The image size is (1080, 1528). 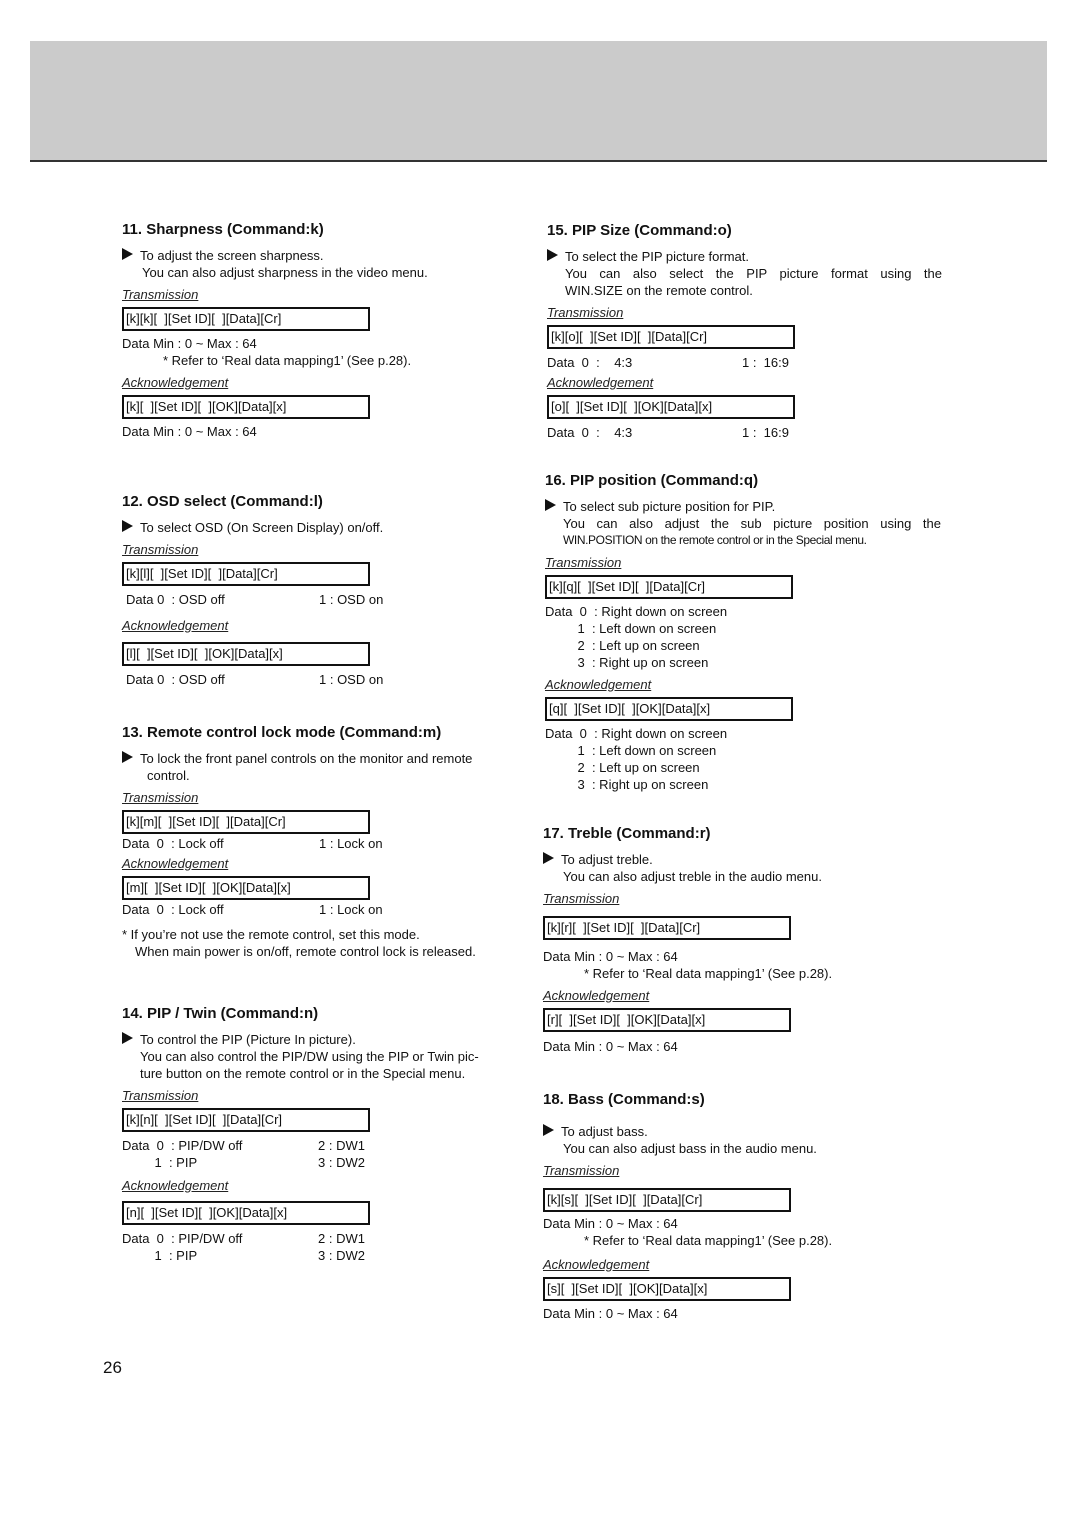 What do you see at coordinates (607, 859) in the screenshot?
I see `desc-line: To adjust treble.` at bounding box center [607, 859].